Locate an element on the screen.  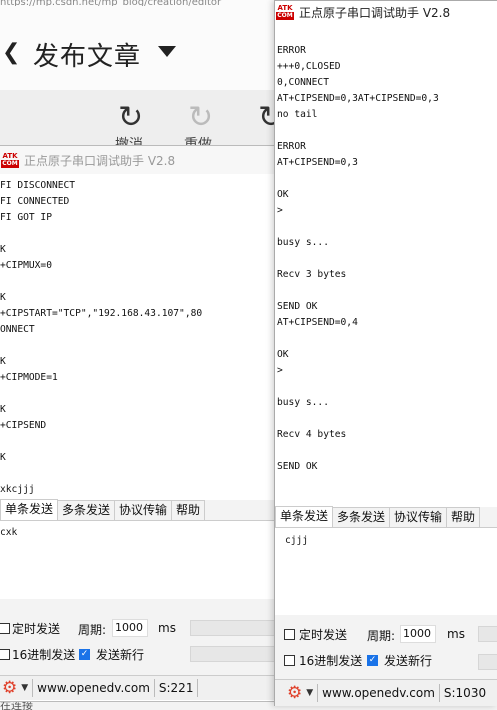
receive-line: AT+CIPSEND=0,3AT+CIPSEND=0,3 is located at coordinates (358, 98).